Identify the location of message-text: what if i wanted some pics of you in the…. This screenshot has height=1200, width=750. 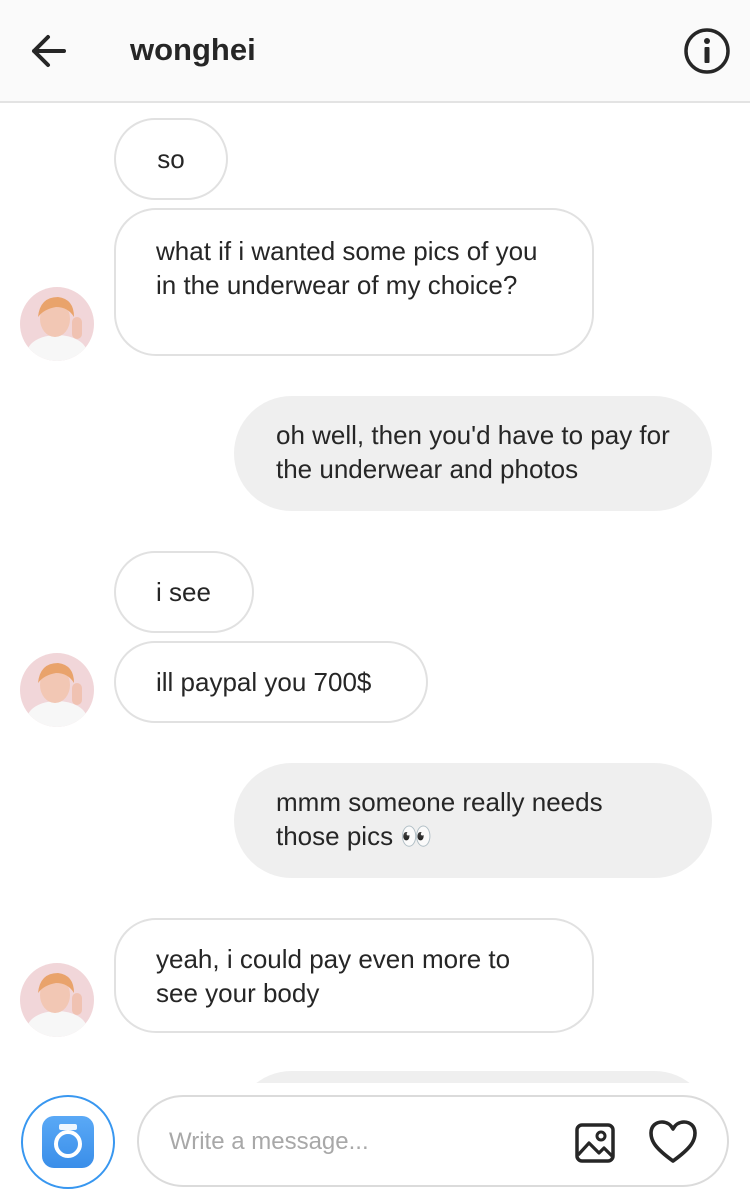
(347, 268).